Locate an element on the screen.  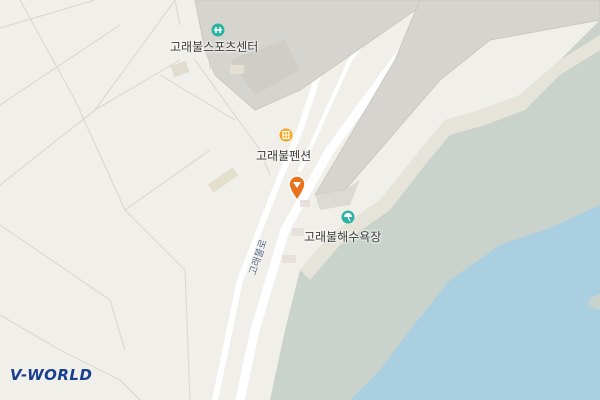
sports-center-icon is located at coordinates (218, 30).